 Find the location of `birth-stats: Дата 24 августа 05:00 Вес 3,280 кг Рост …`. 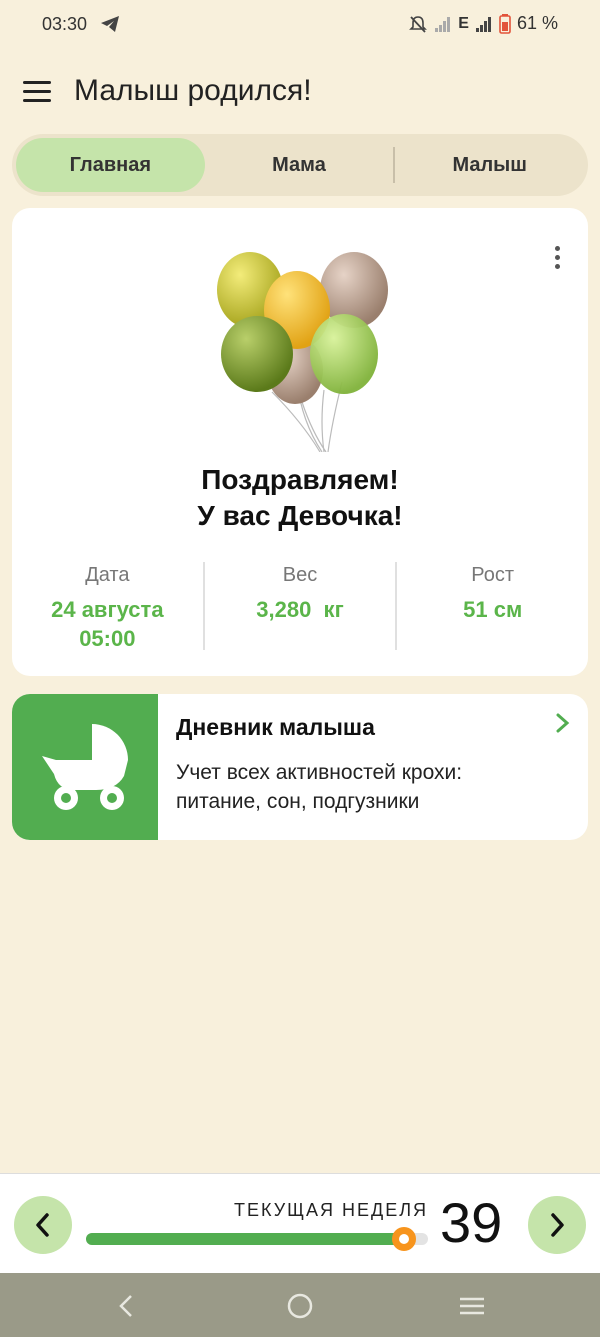

birth-stats: Дата 24 августа 05:00 Вес 3,280 кг Рост … is located at coordinates (300, 608).